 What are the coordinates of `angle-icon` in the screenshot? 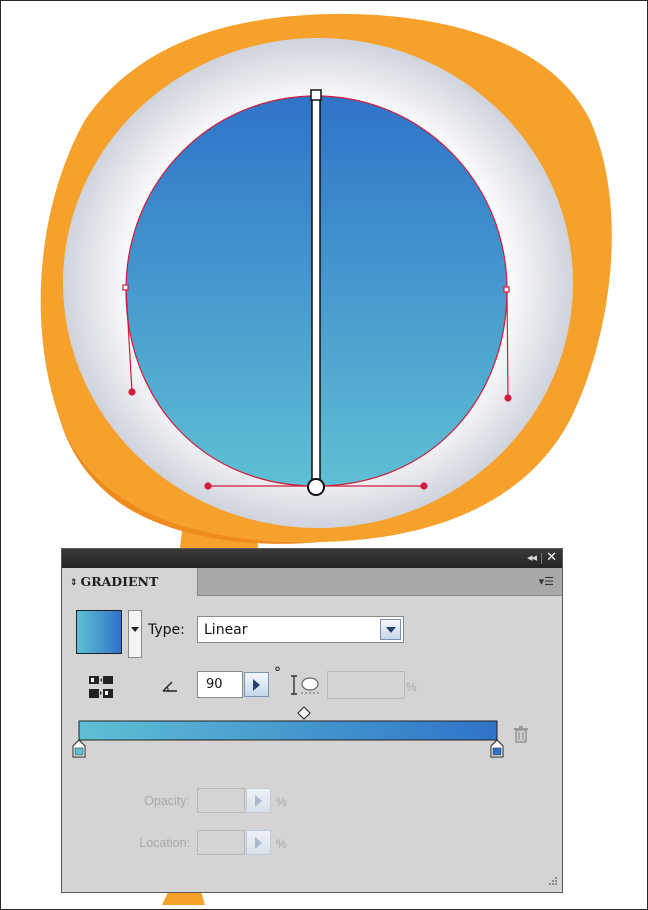 It's located at (169, 686).